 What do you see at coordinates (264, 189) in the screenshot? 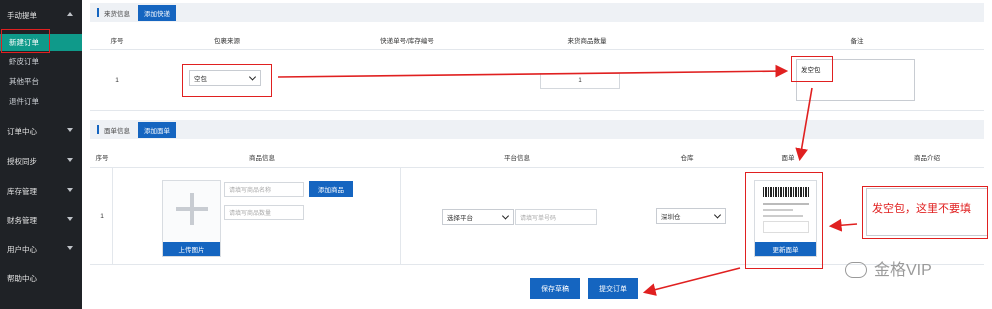
I see `goods-name-input: 请填写商品名称` at bounding box center [264, 189].